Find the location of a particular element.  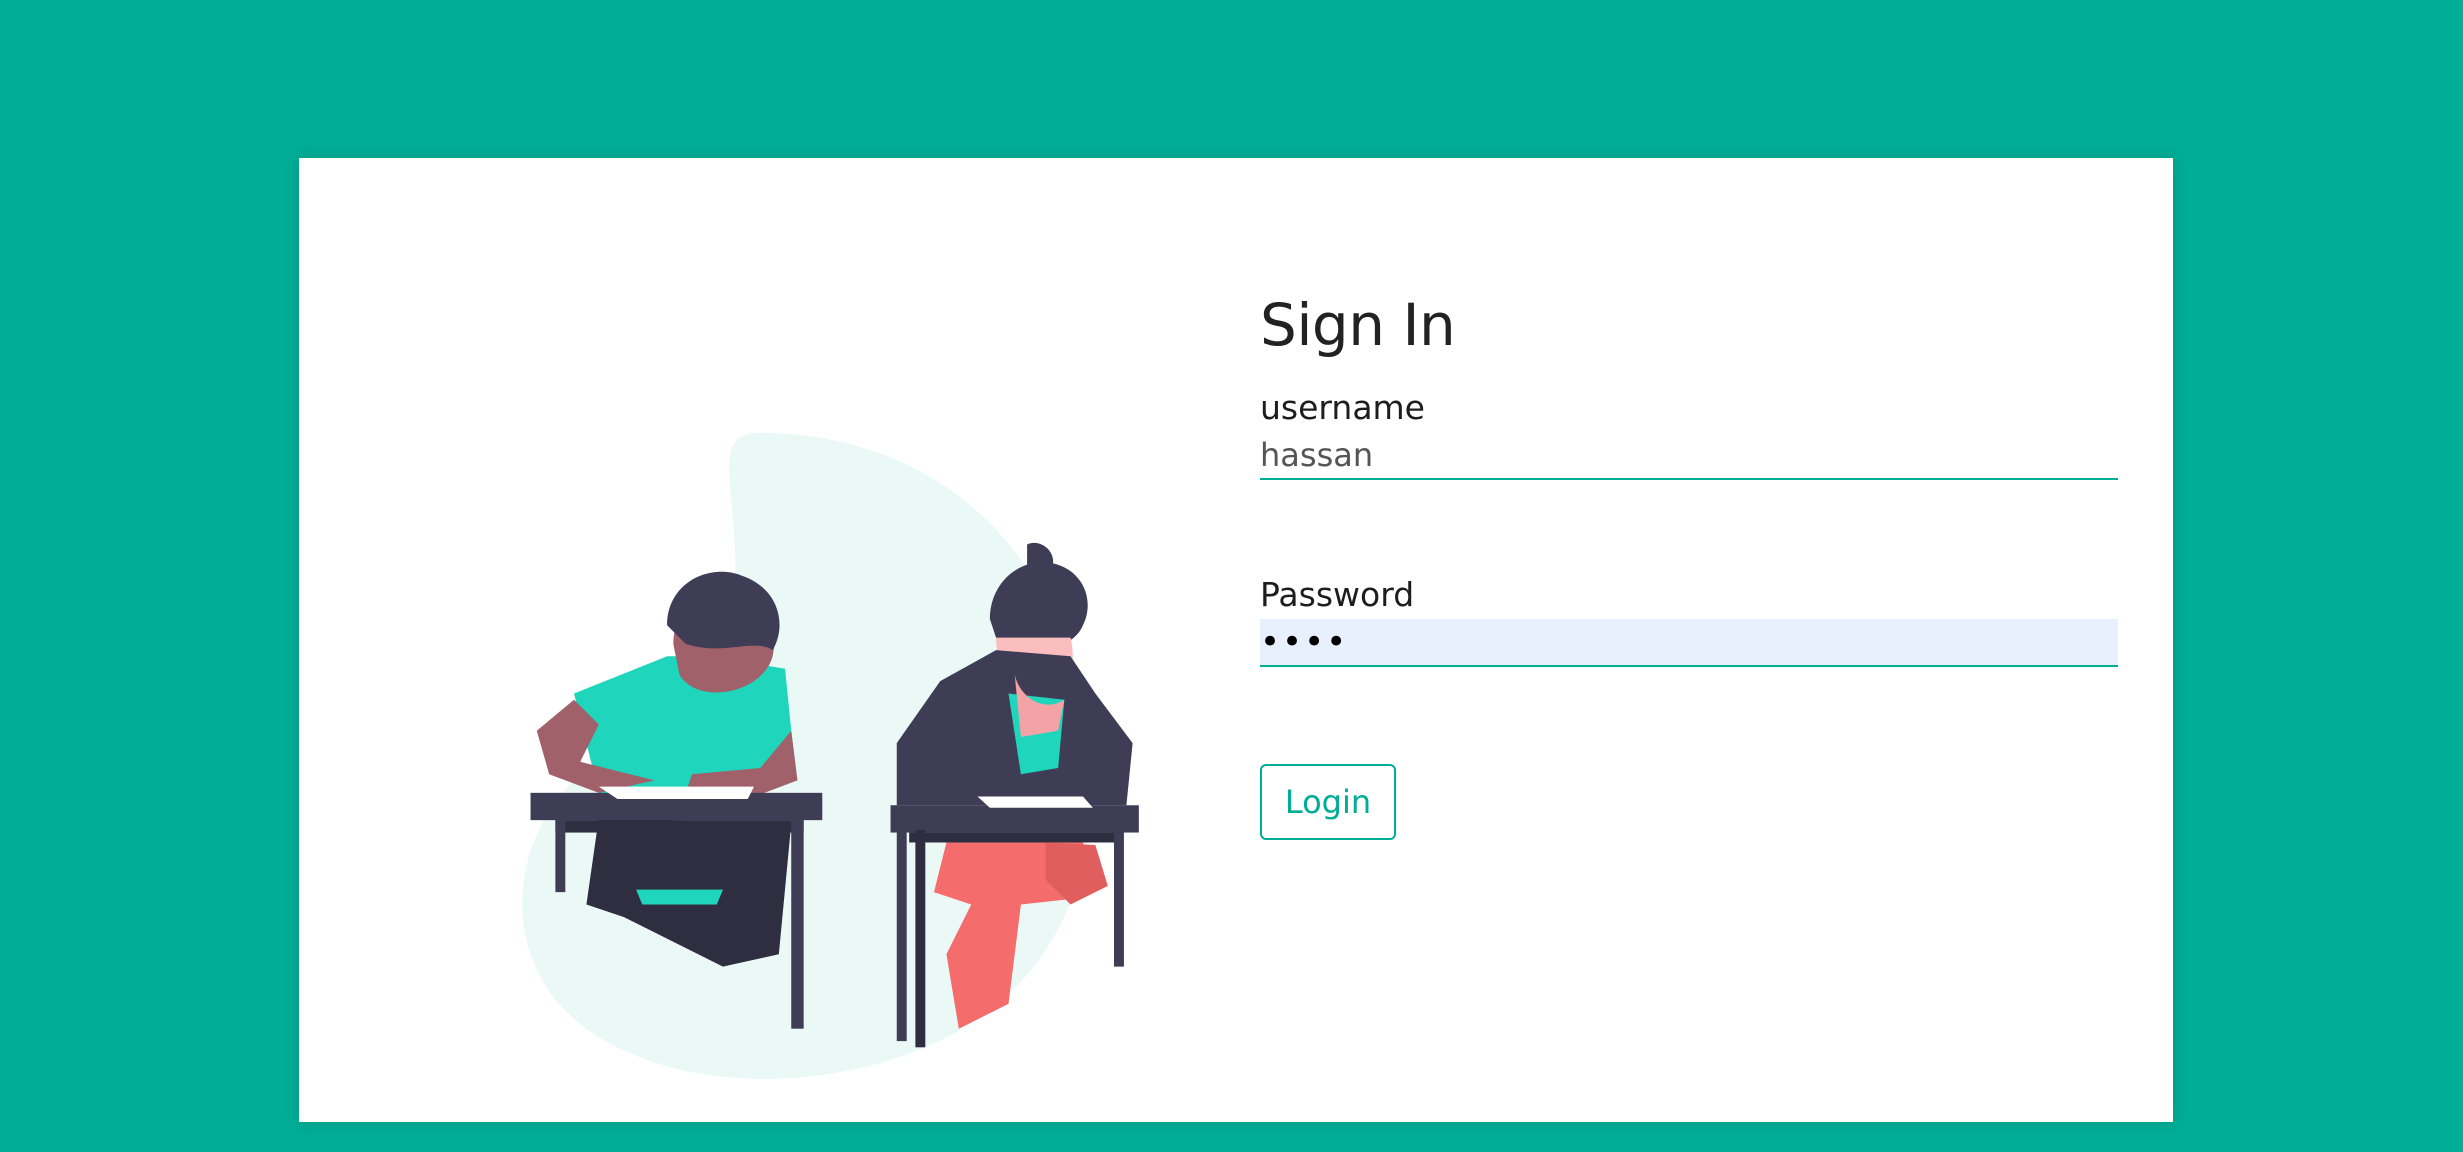

password-label: Password is located at coordinates (1337, 594).